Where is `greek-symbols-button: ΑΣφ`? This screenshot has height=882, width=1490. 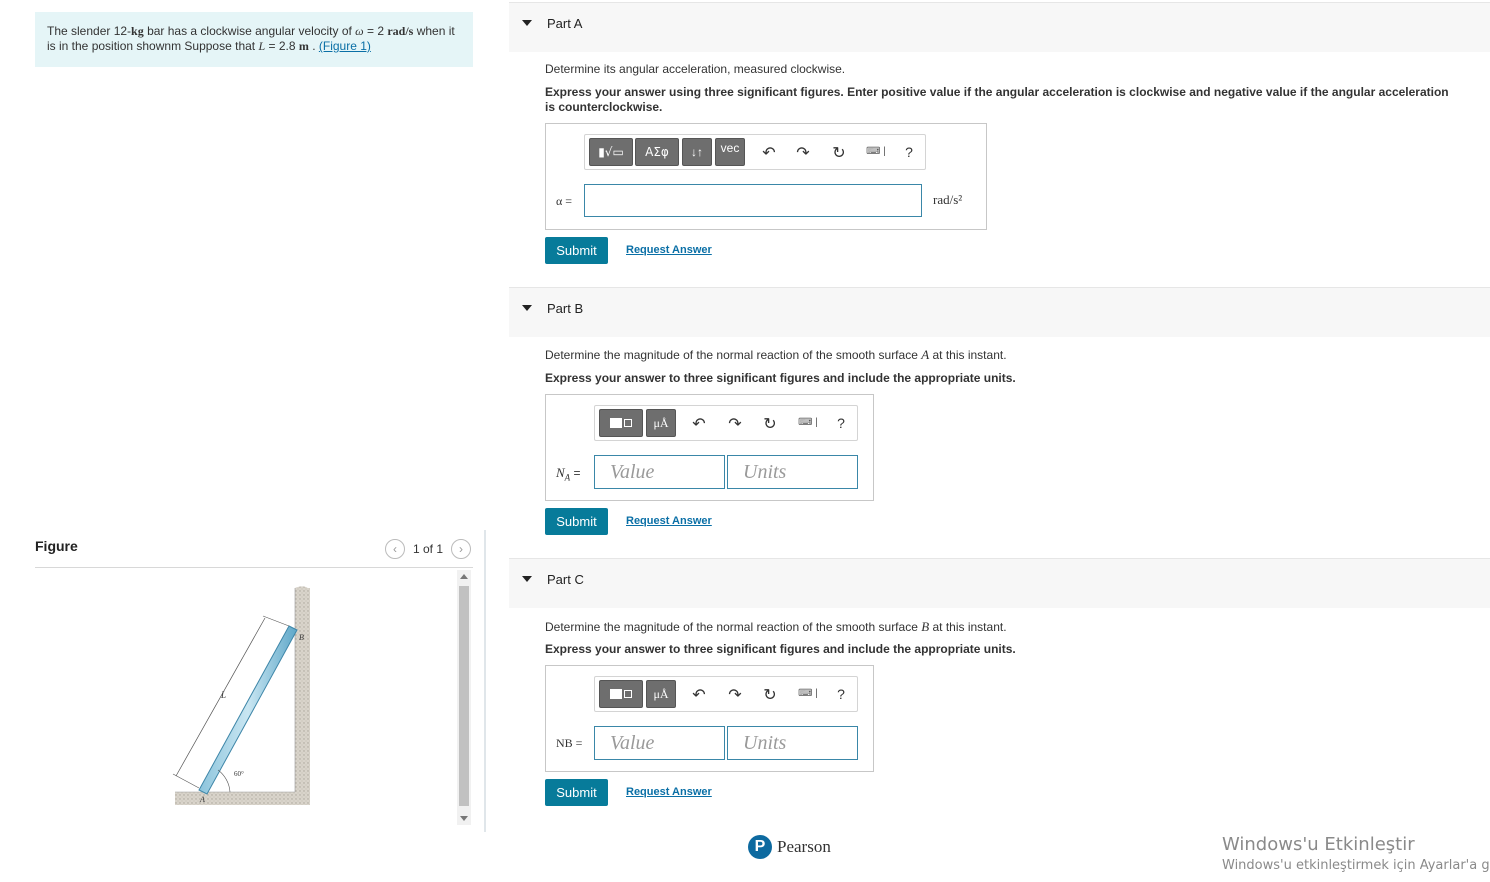 greek-symbols-button: ΑΣφ is located at coordinates (657, 152).